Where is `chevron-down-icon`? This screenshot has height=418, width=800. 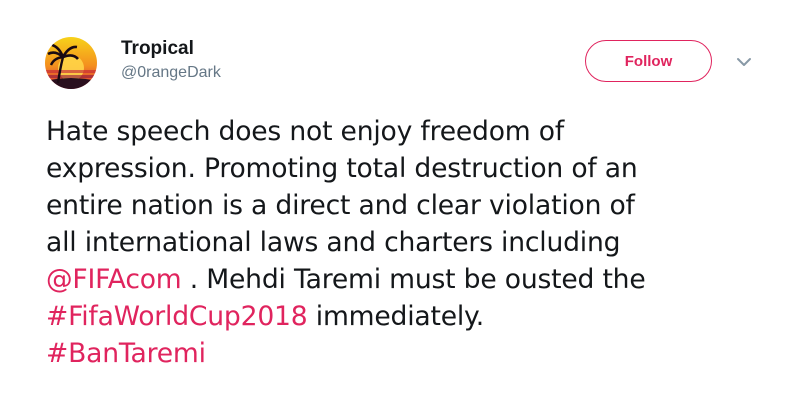
chevron-down-icon is located at coordinates (744, 62).